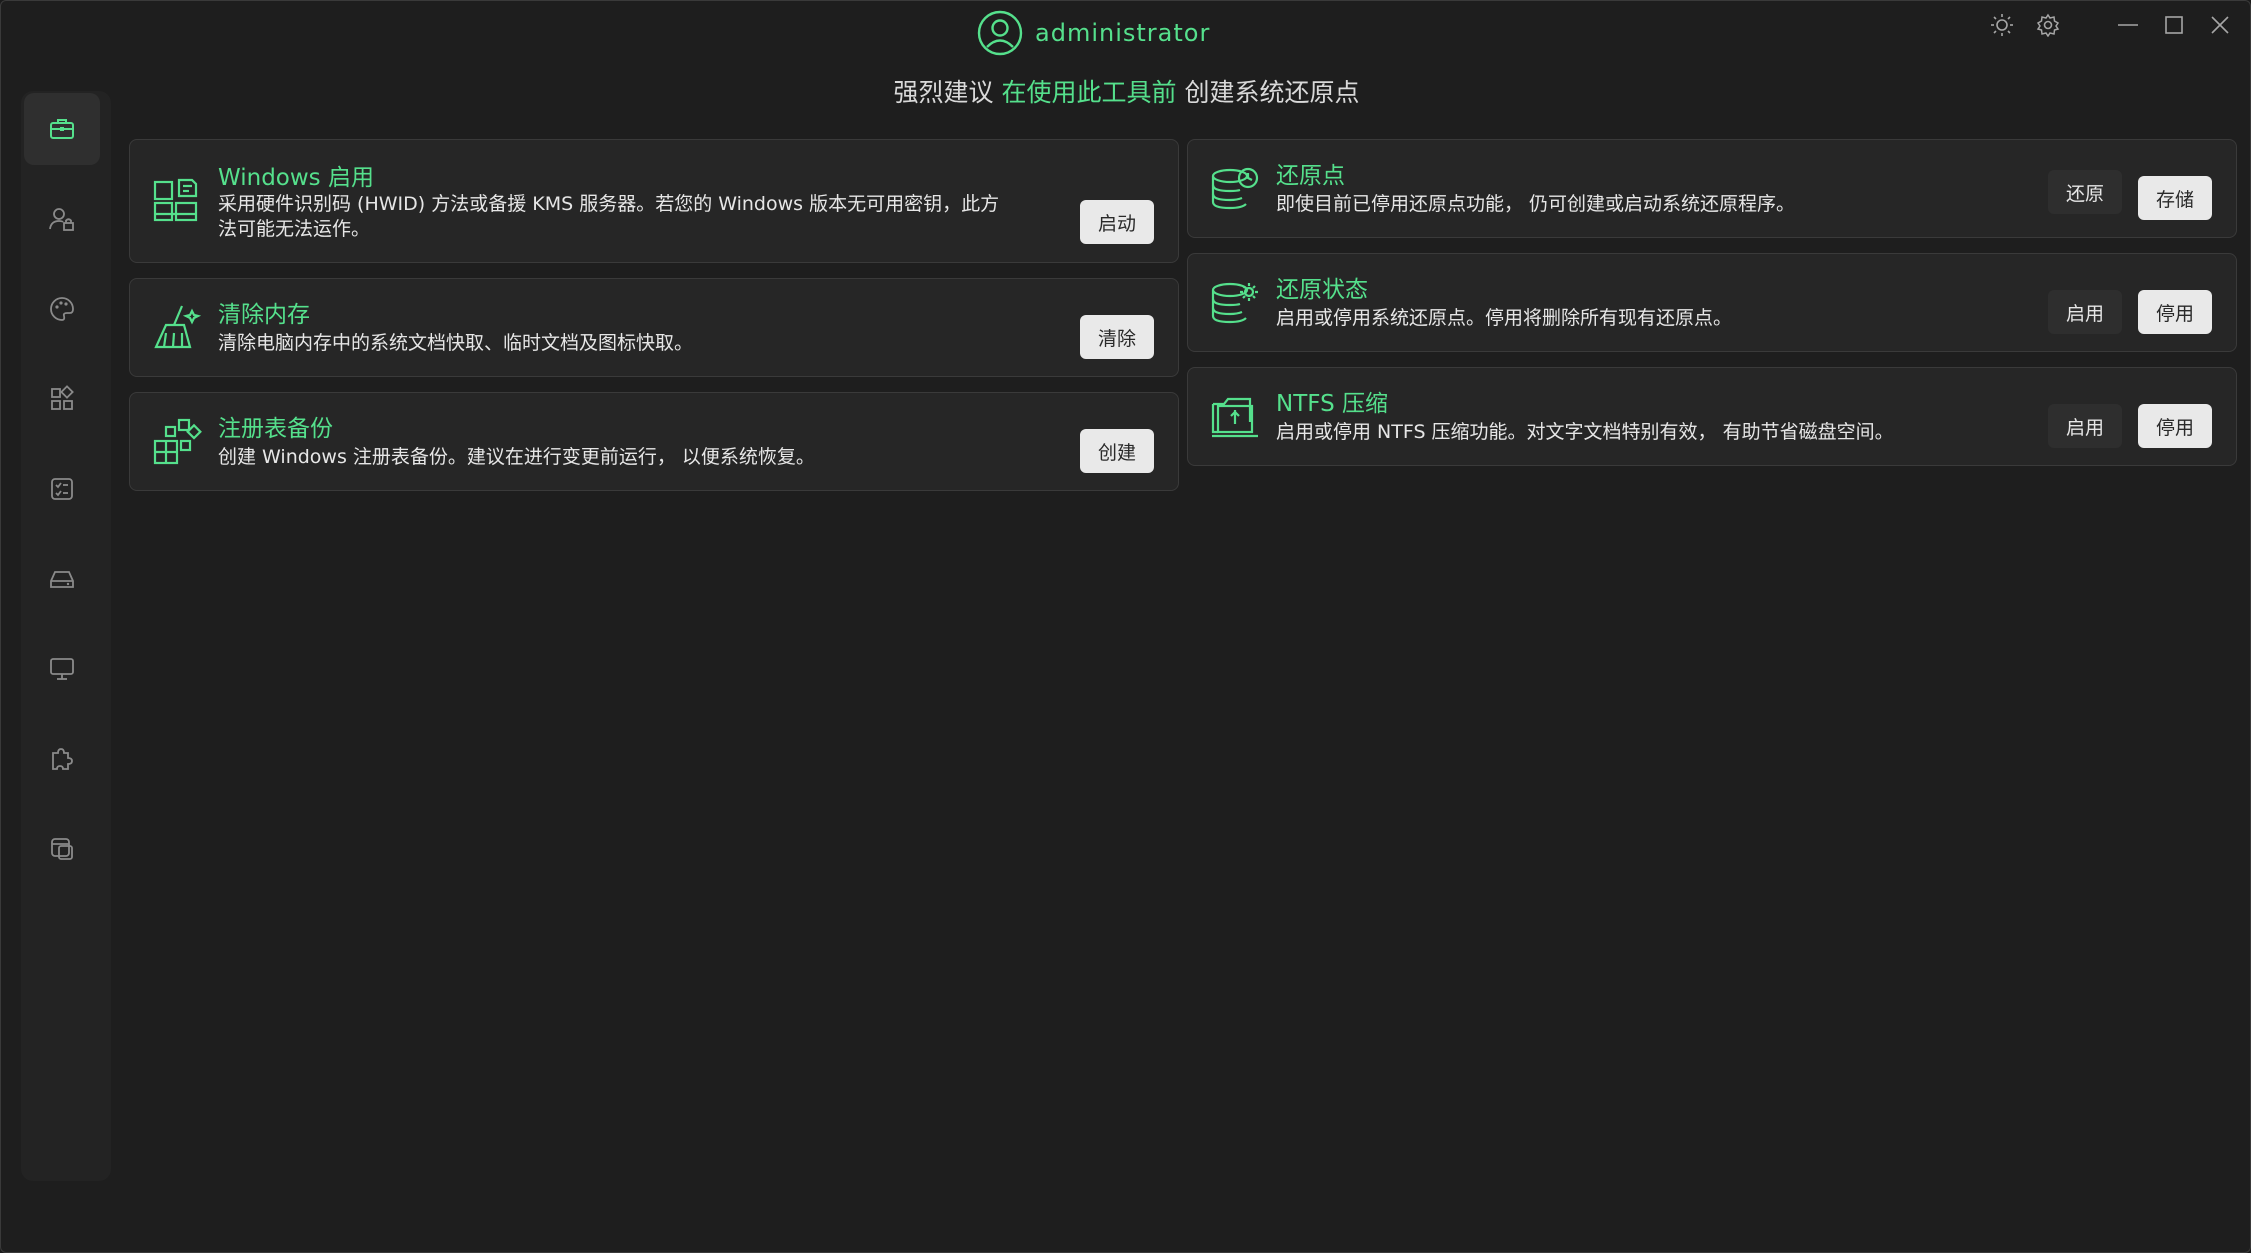 The image size is (2251, 1253). What do you see at coordinates (2174, 198) in the screenshot?
I see `save-restore-point-button: 存储` at bounding box center [2174, 198].